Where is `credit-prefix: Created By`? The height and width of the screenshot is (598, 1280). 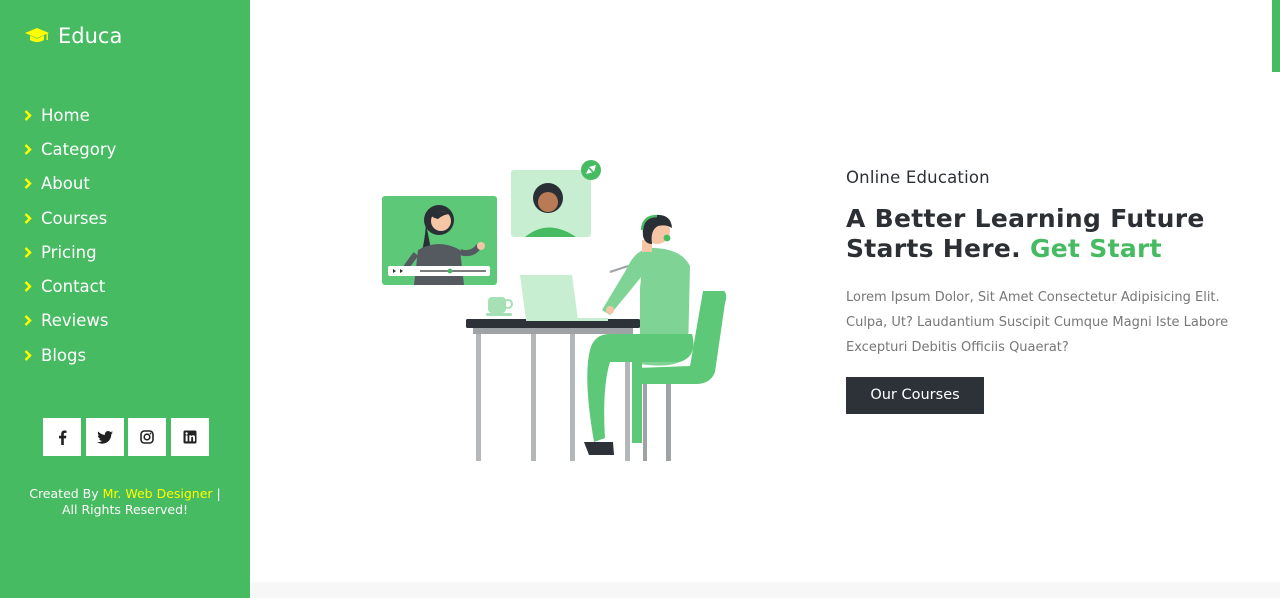
credit-prefix: Created By is located at coordinates (64, 493).